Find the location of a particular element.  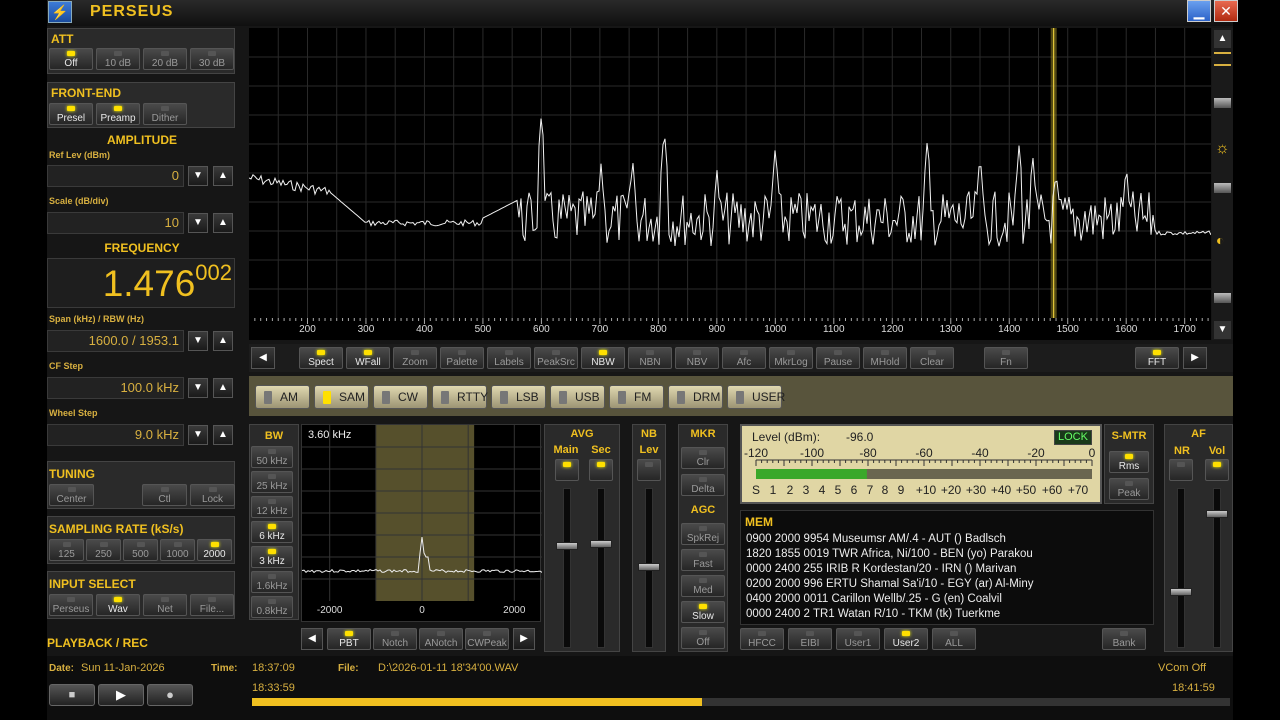

af-vol-button is located at coordinates (1217, 470).